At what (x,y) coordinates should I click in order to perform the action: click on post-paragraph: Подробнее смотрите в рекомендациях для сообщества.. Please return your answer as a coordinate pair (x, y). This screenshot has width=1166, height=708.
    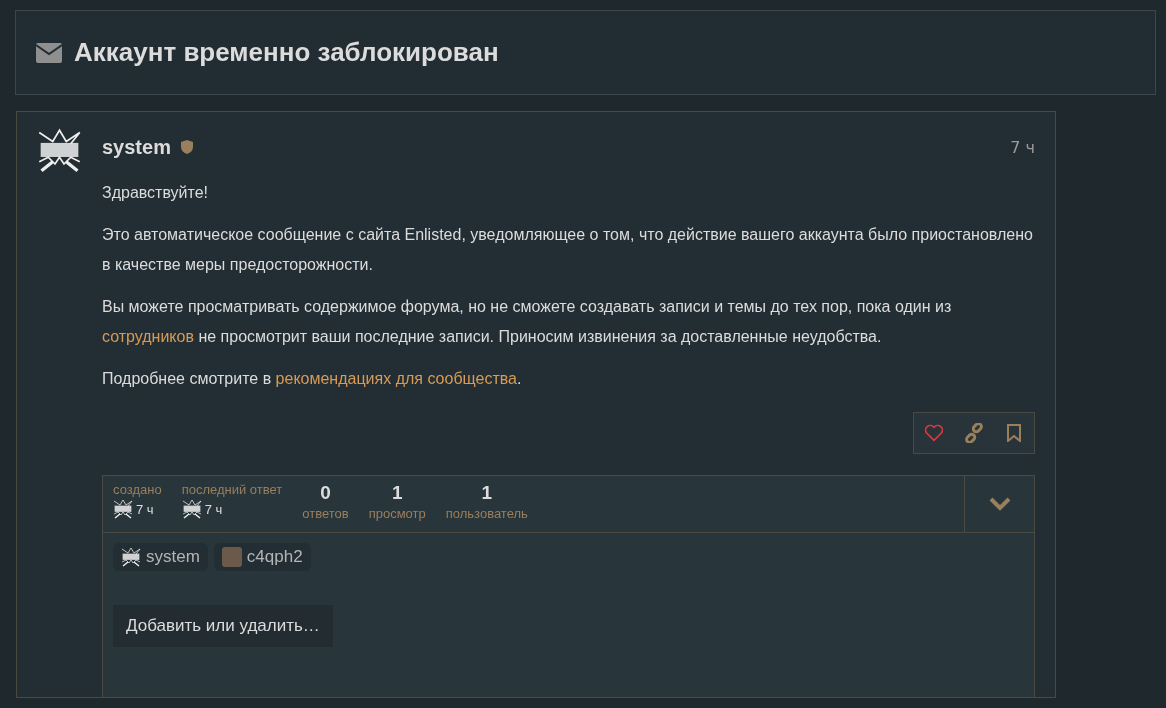
    Looking at the image, I should click on (312, 379).